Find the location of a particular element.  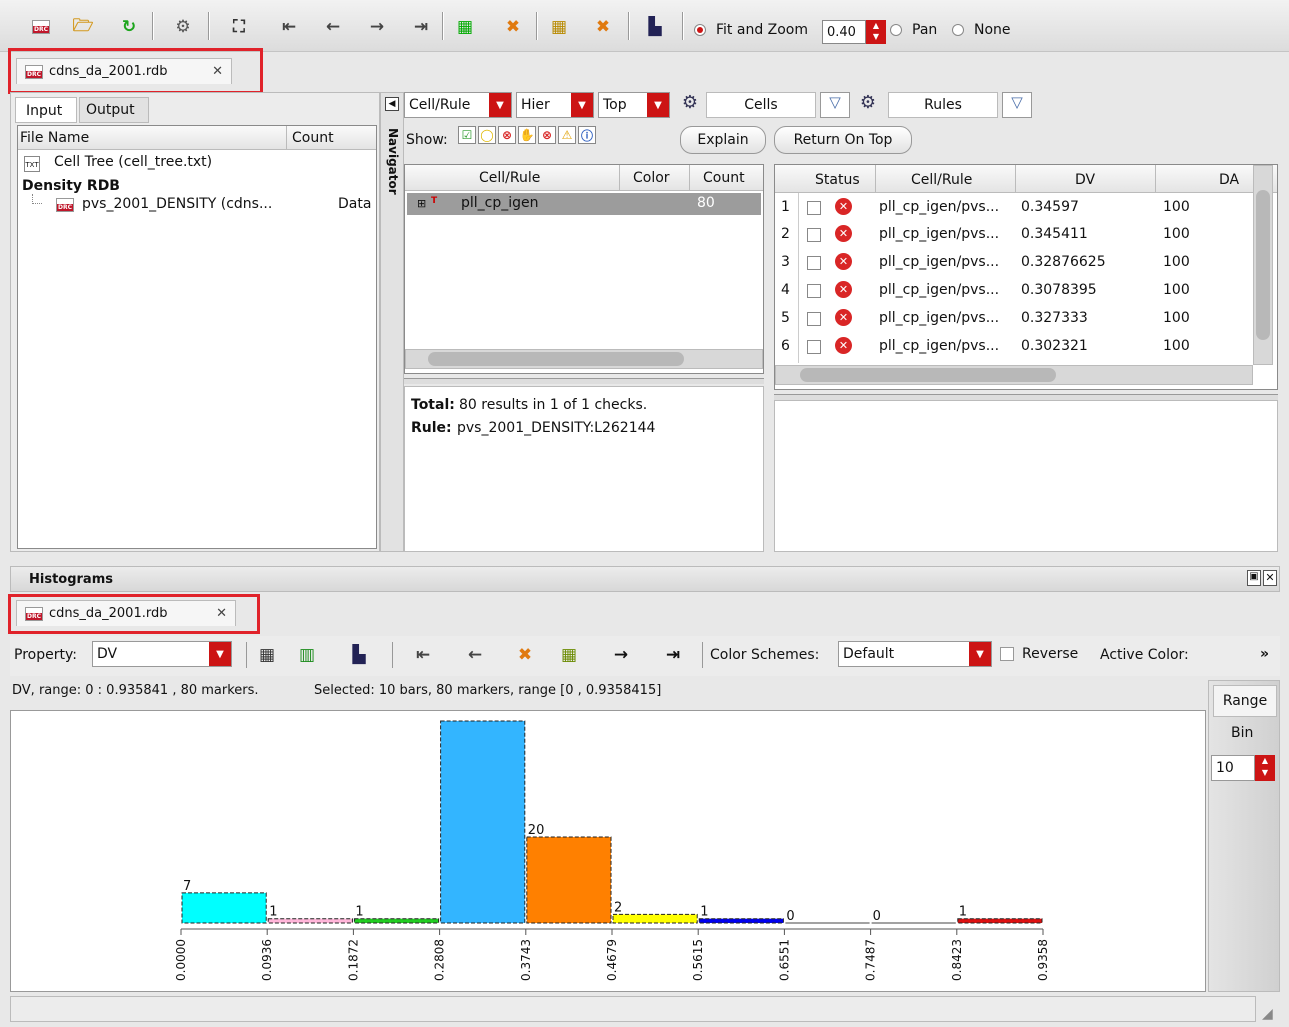

results-hscroll is located at coordinates (1014, 375).